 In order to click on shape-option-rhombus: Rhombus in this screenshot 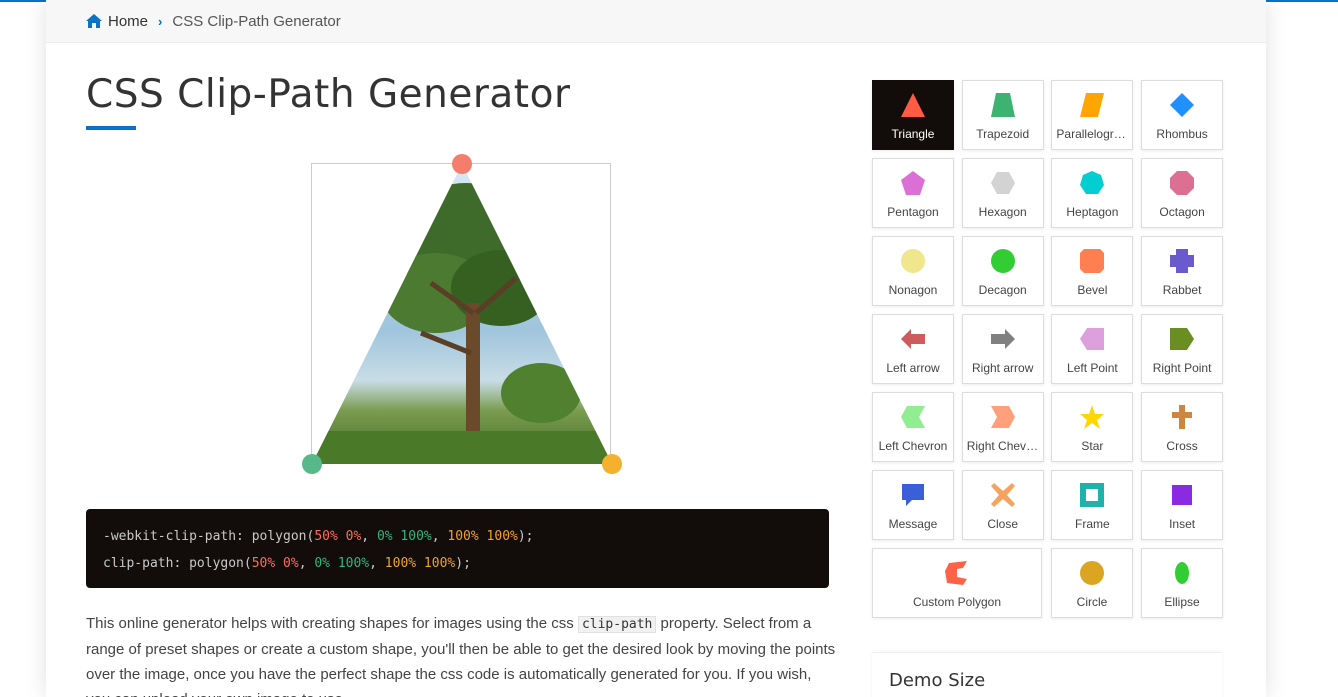, I will do `click(1182, 115)`.